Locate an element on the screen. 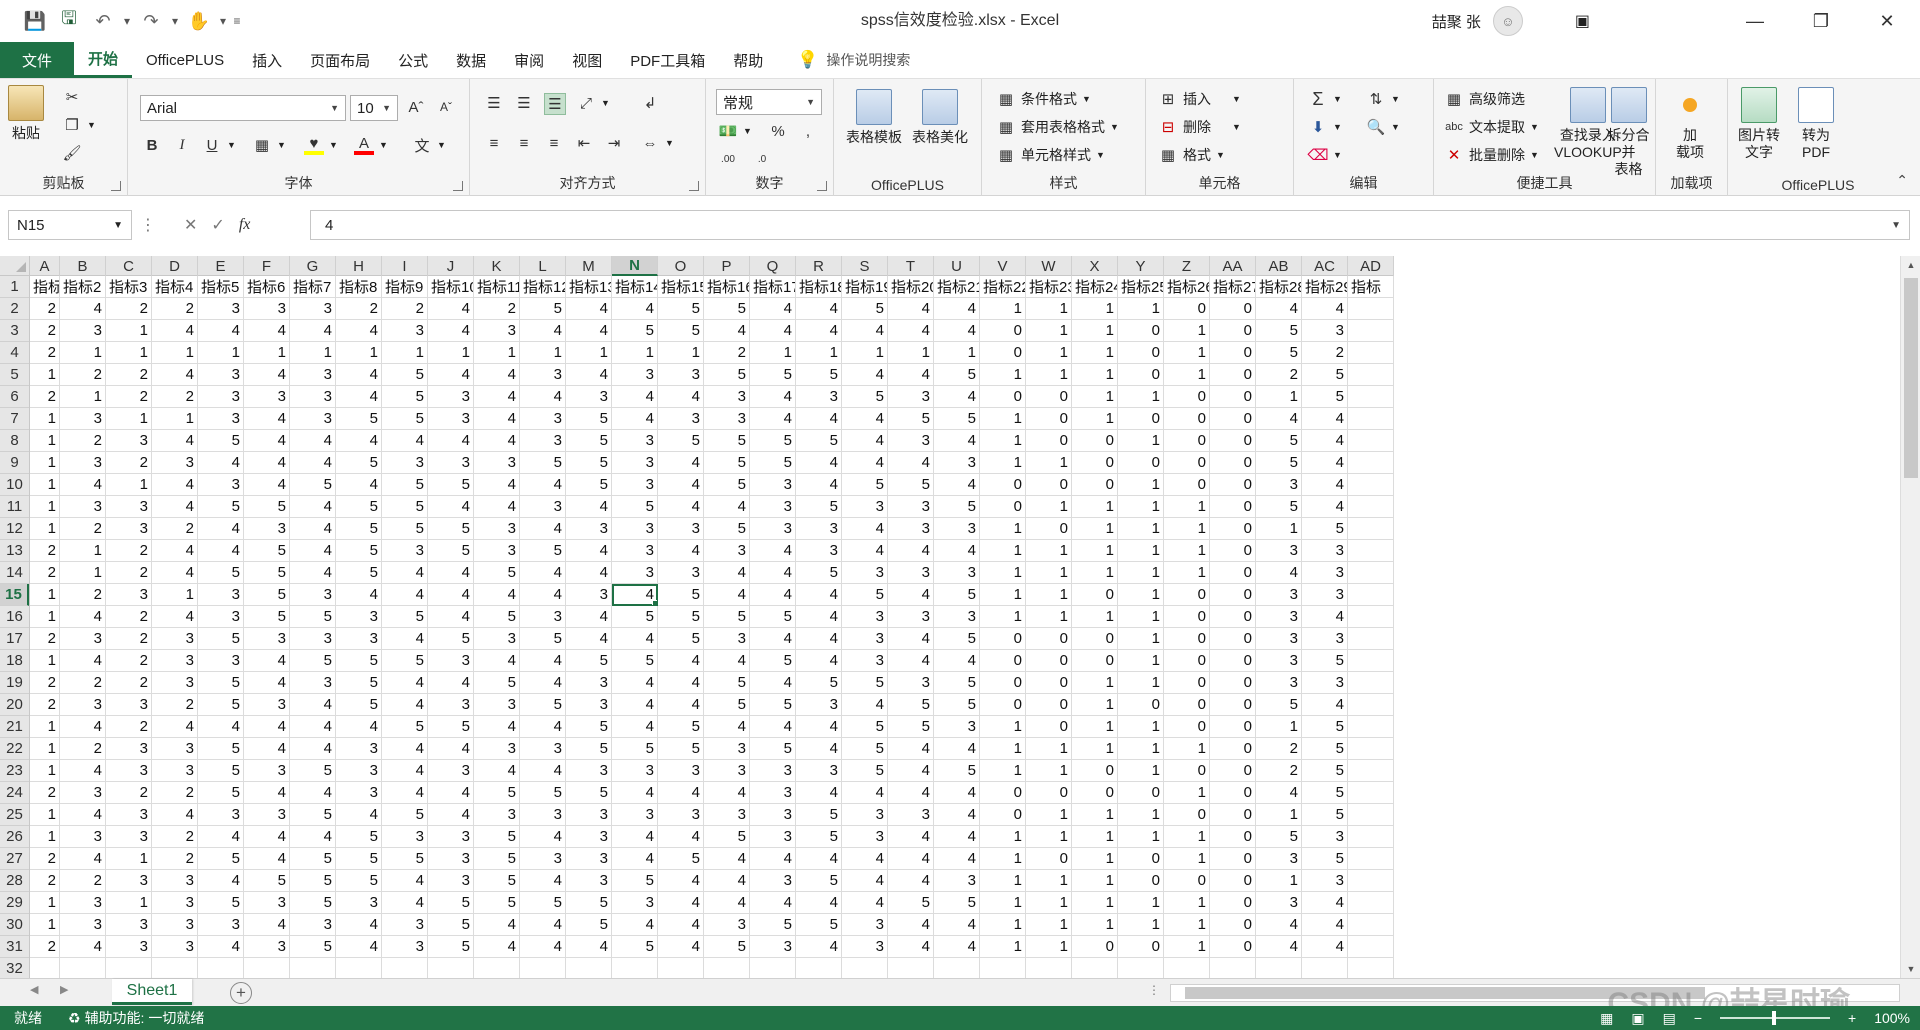 The height and width of the screenshot is (1030, 1920). header-cell: 指标24 is located at coordinates (1095, 287).